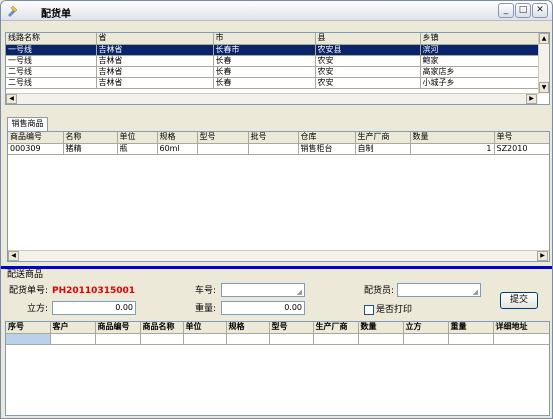  I want to click on table-row, so click(277, 339).